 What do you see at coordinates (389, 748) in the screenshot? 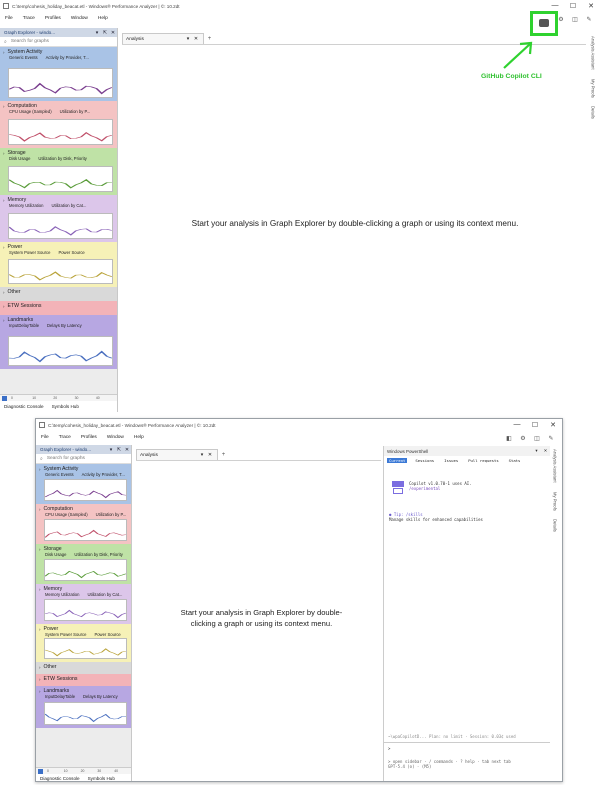
I see `terminal-prompt-input: >` at bounding box center [389, 748].